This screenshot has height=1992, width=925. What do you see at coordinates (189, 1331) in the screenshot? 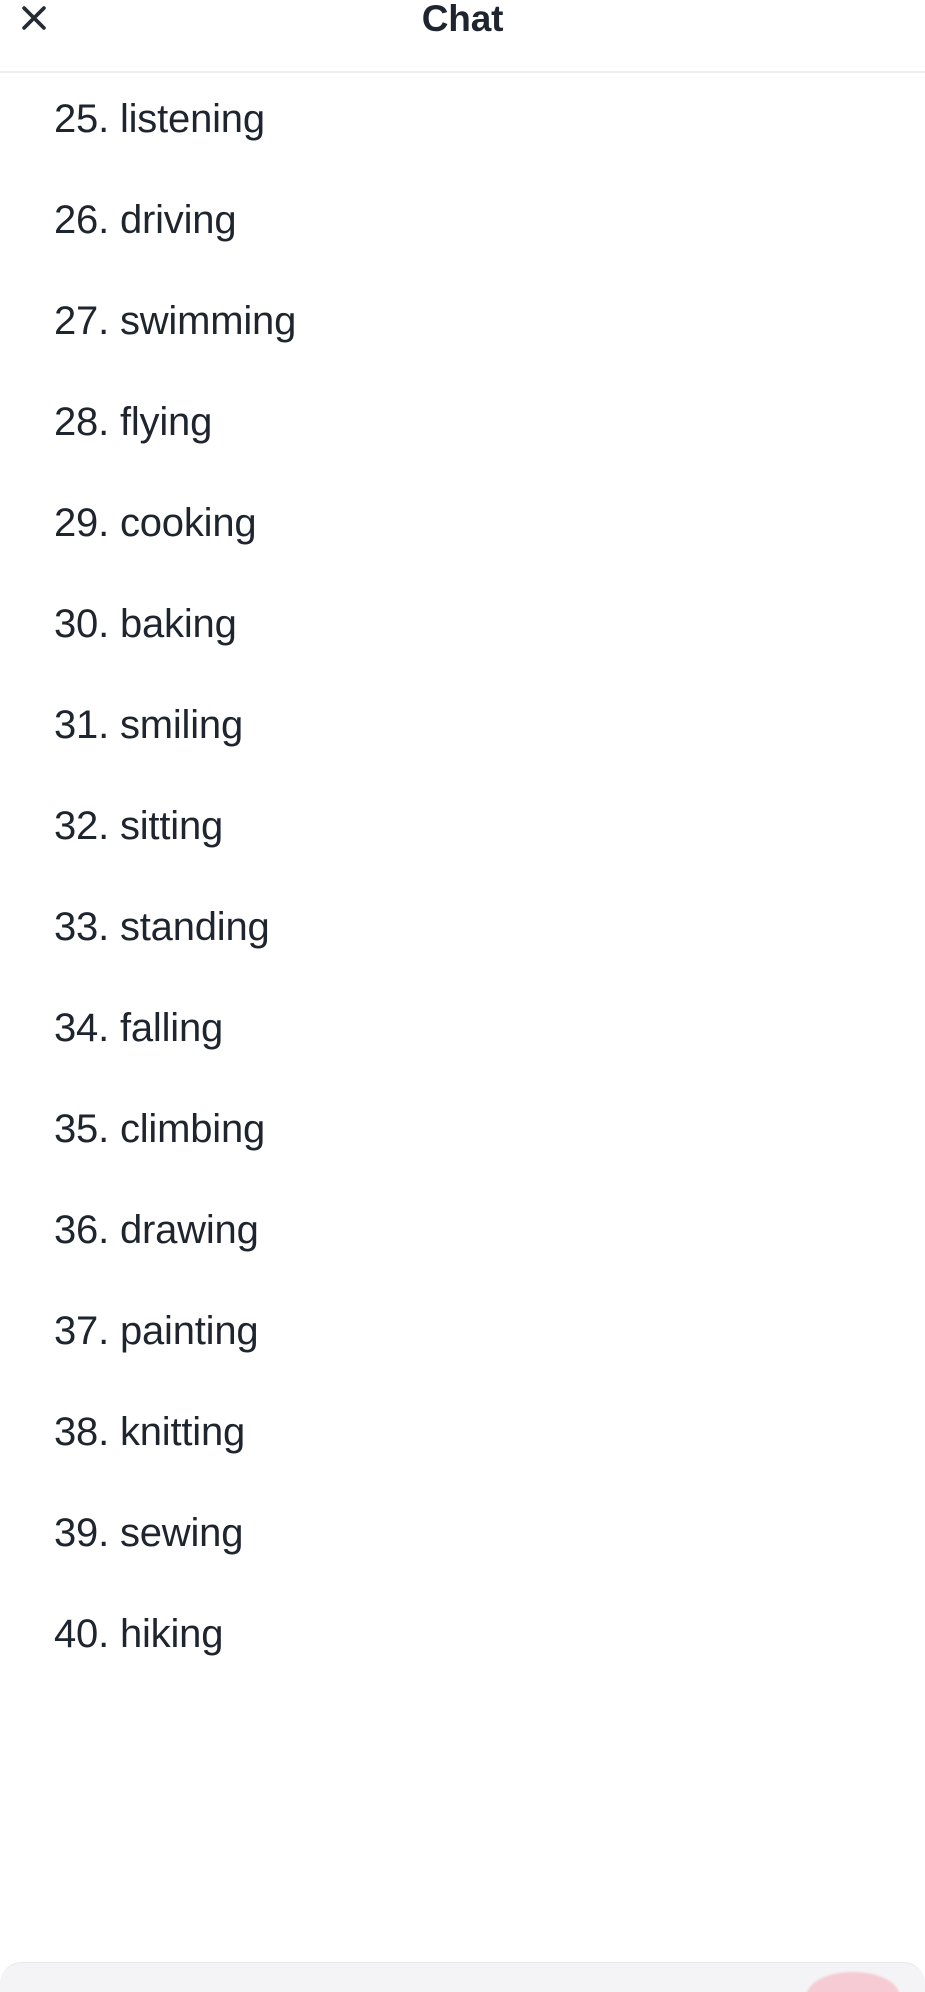
I see `list-item-label: painting` at bounding box center [189, 1331].